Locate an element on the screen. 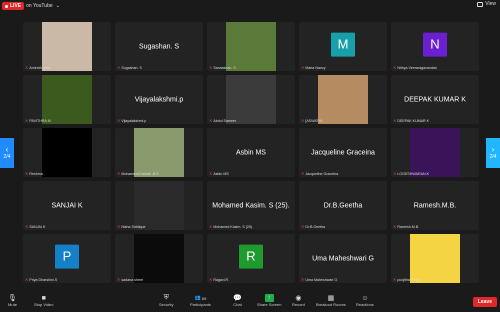 Image resolution: width=500 pixels, height=312 pixels. participant-tile: ✕ PAVITHRA M is located at coordinates (67, 99).